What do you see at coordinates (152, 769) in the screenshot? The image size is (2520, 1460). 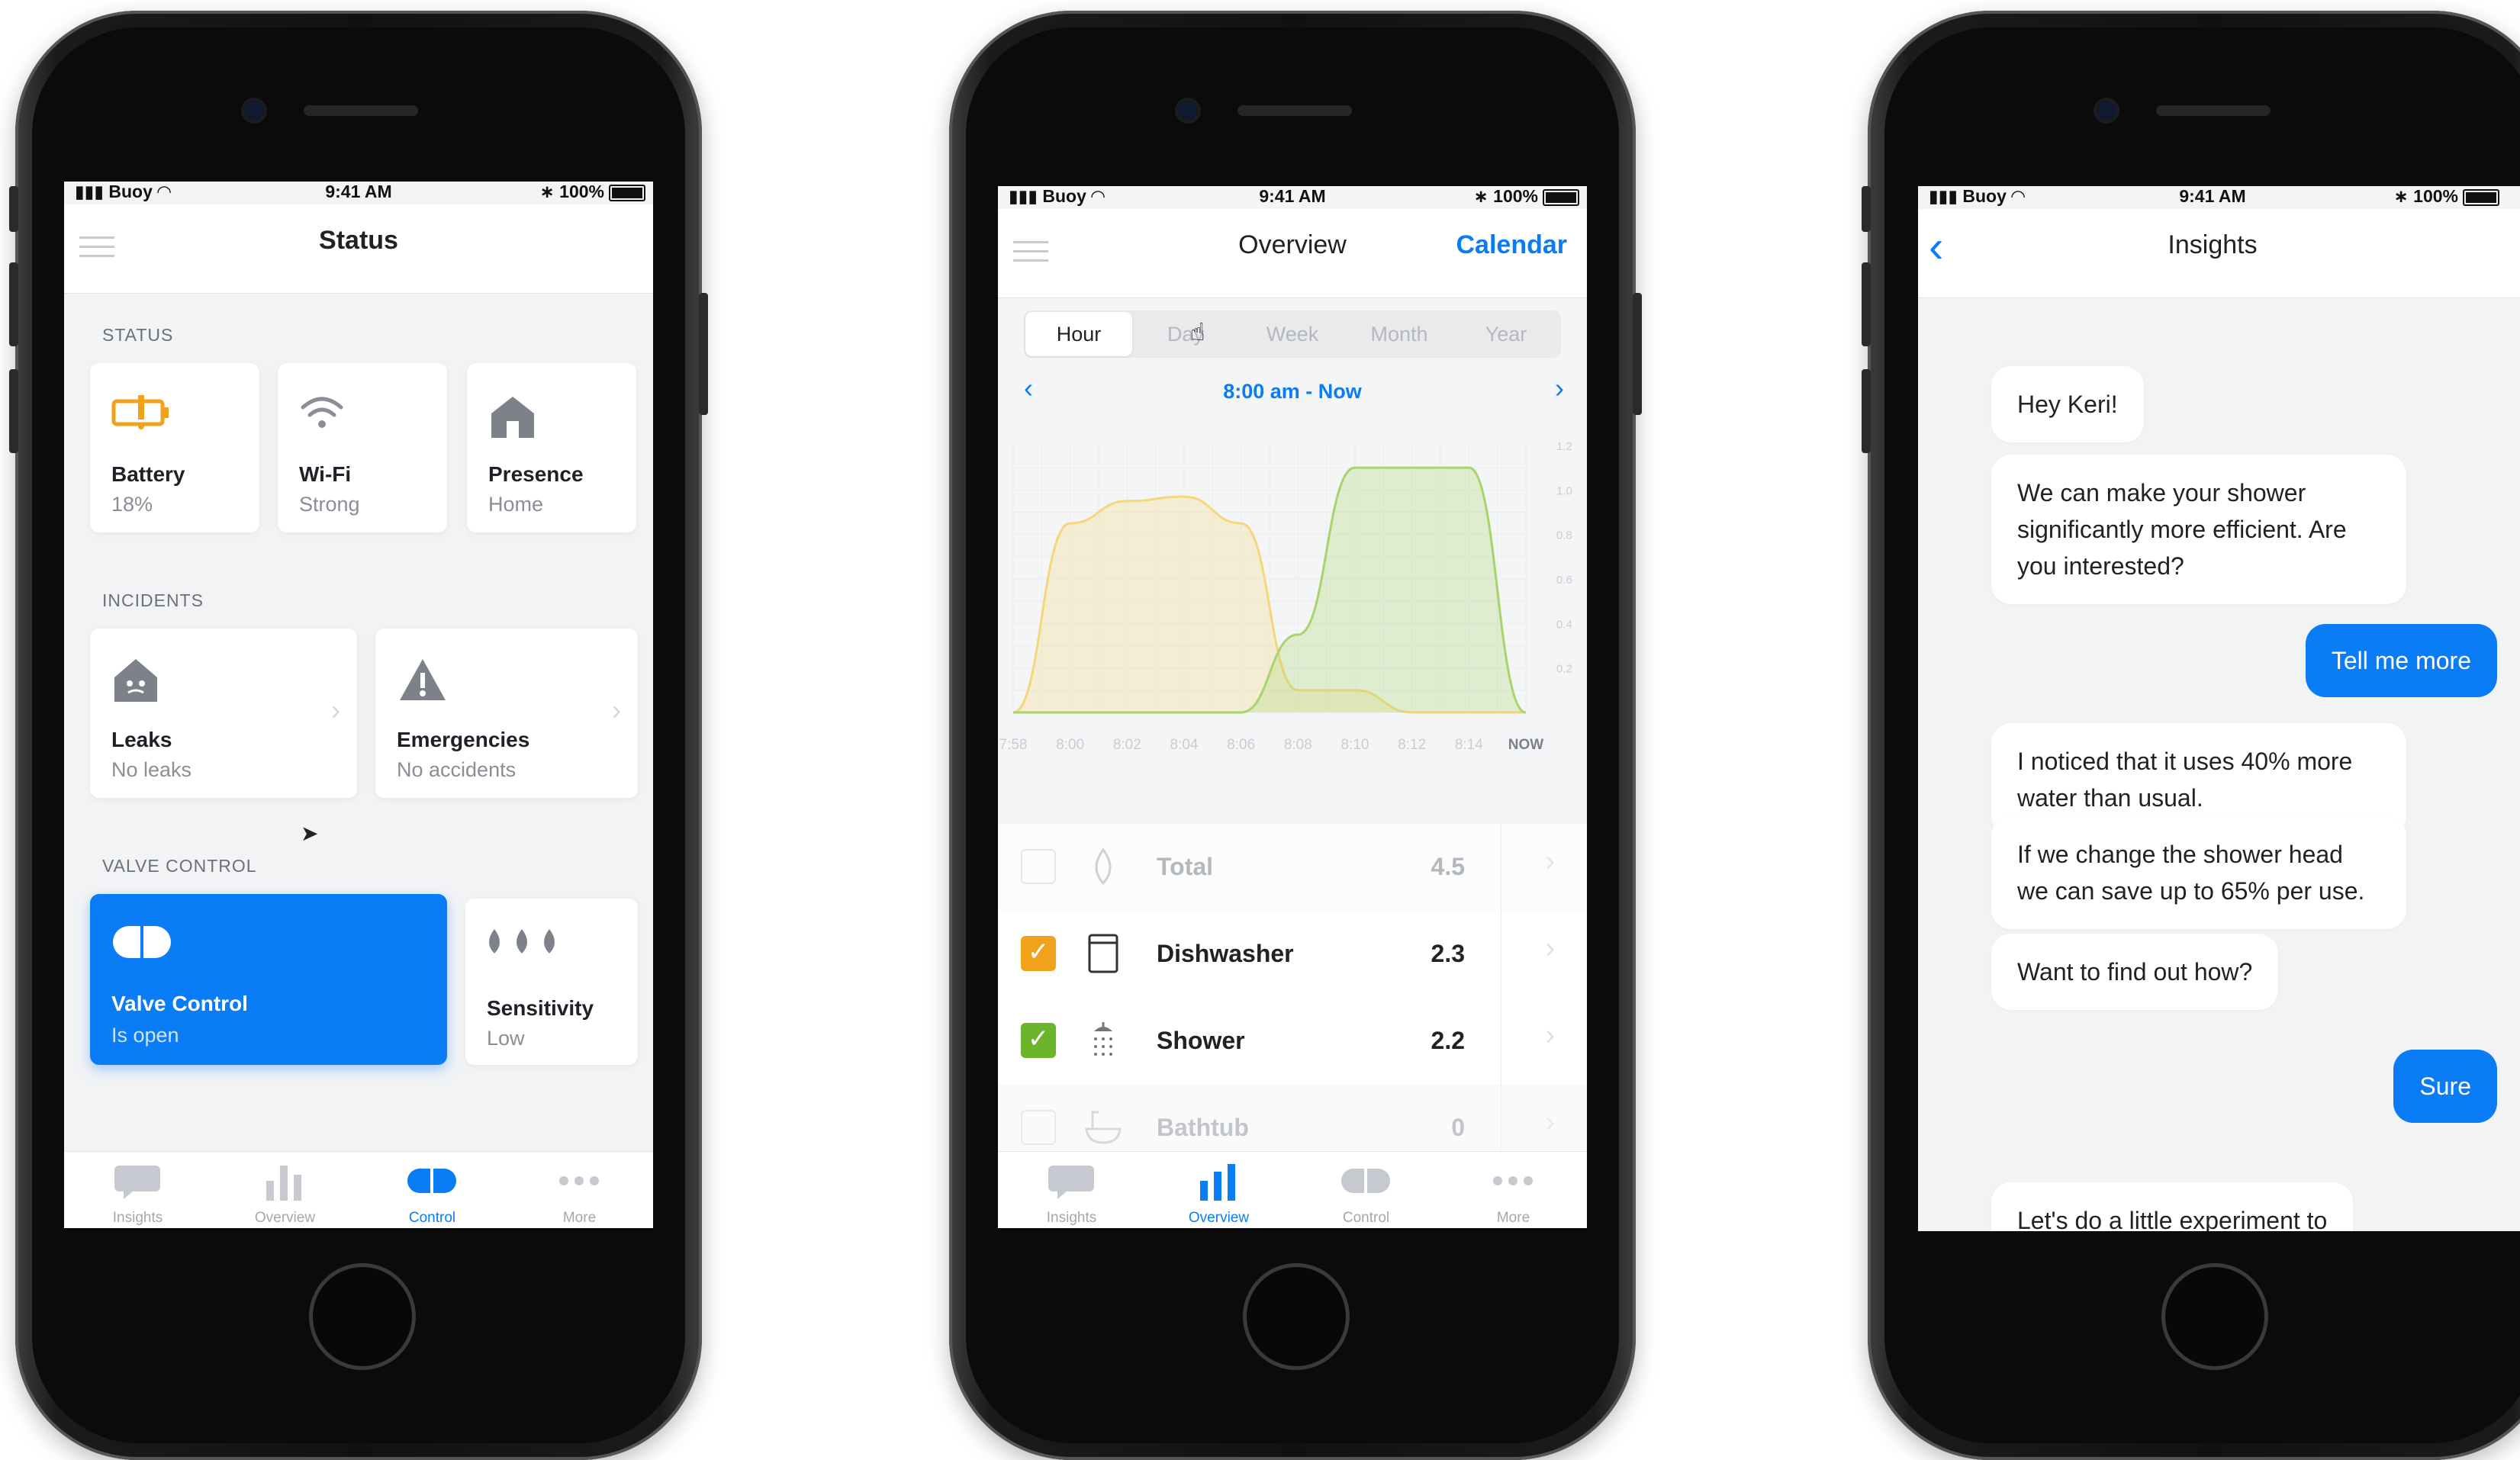 I see `leaks-value: No leaks` at bounding box center [152, 769].